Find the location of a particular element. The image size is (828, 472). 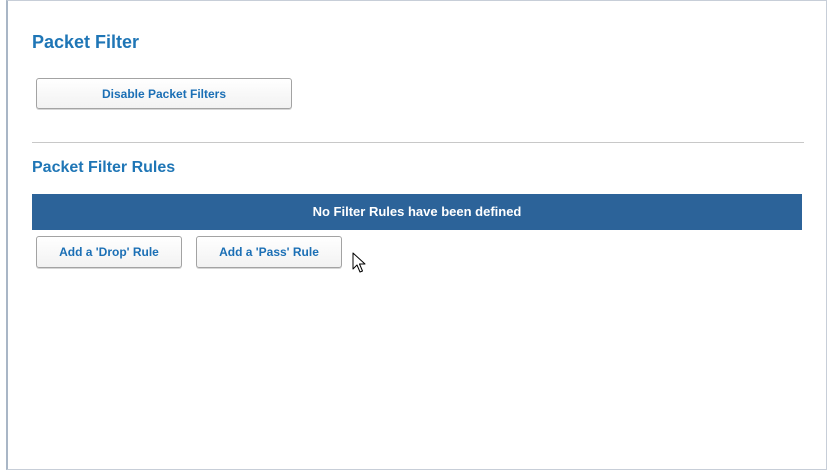

rules-section-title: Packet Filter Rules is located at coordinates (104, 167).